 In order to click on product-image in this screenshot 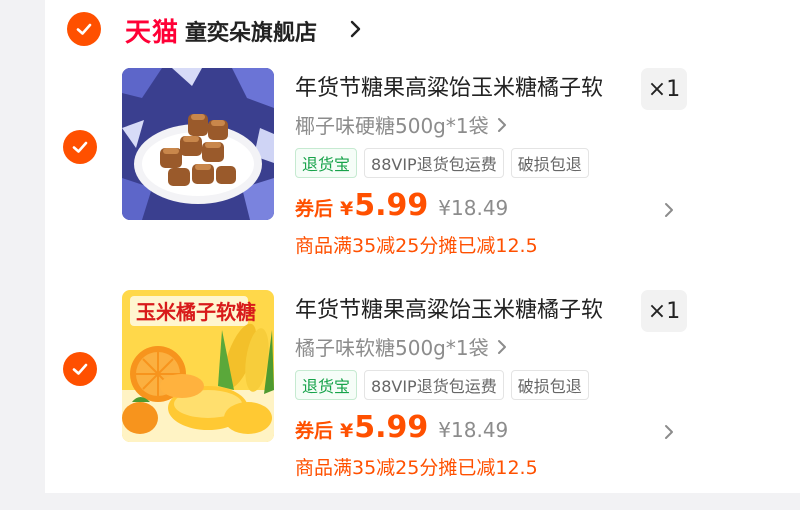, I will do `click(198, 144)`.